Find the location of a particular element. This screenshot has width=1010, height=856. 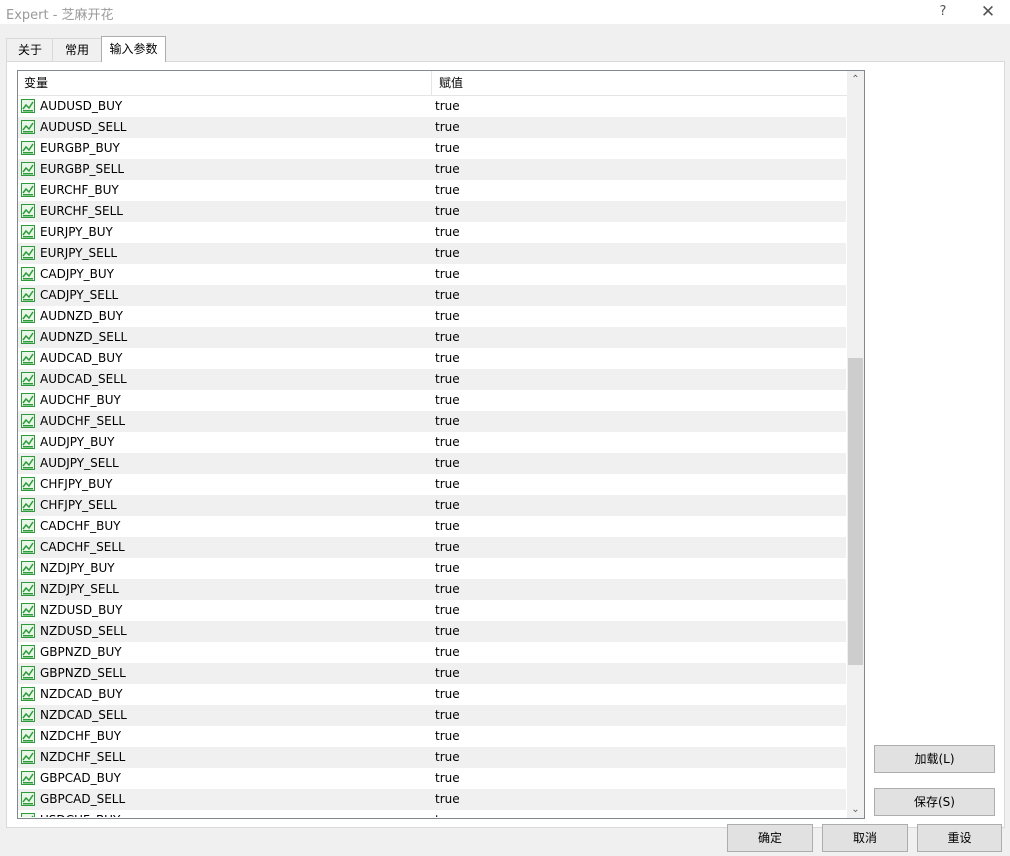

parameter-name: AUDUSD_SELL is located at coordinates (83, 127).